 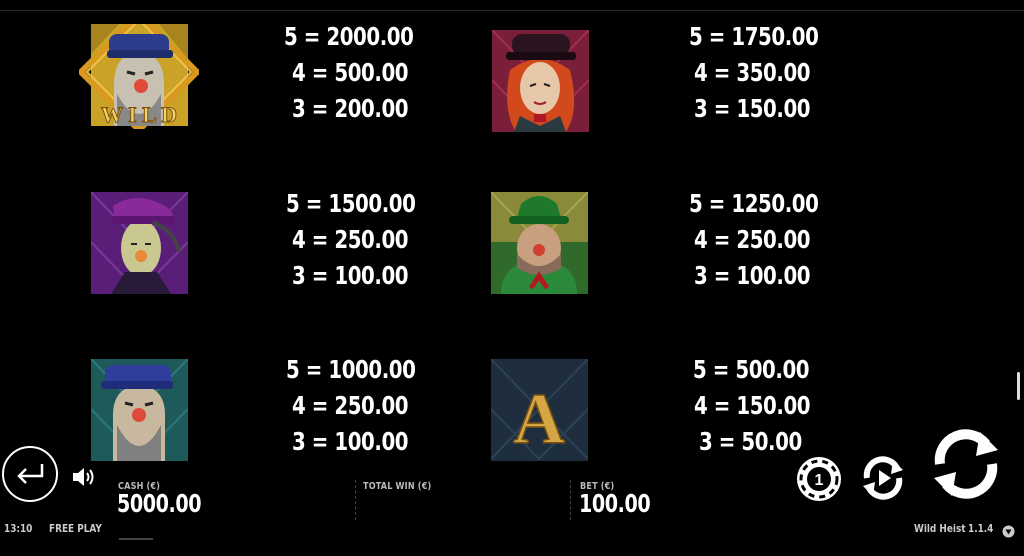 I want to click on spin-icon, so click(x=966, y=464).